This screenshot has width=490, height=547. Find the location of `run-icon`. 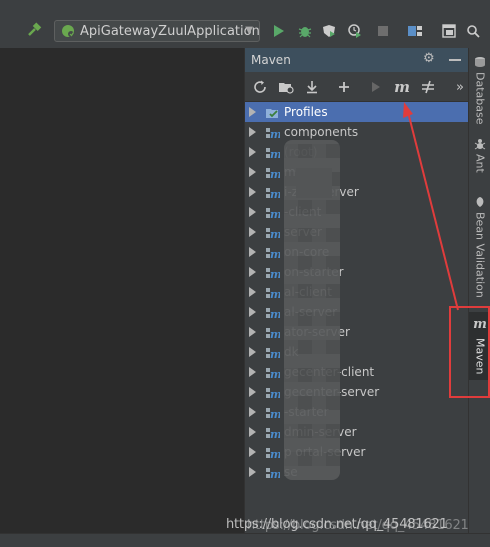

run-icon is located at coordinates (279, 31).